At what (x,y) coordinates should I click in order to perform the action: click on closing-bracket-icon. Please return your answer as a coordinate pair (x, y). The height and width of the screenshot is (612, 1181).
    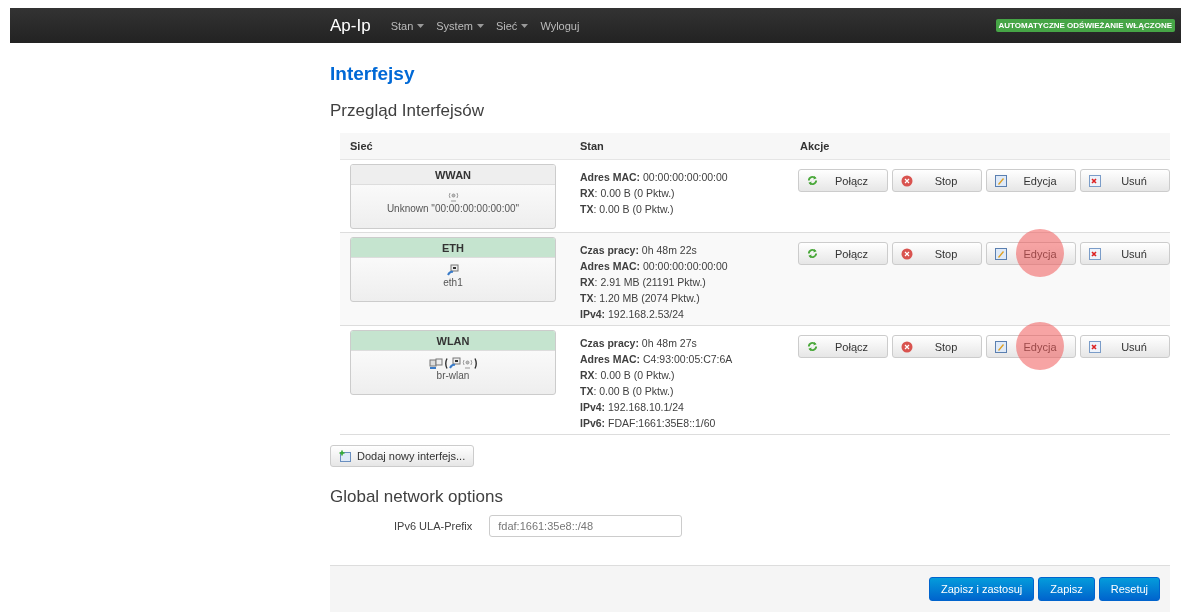
    Looking at the image, I should click on (475, 363).